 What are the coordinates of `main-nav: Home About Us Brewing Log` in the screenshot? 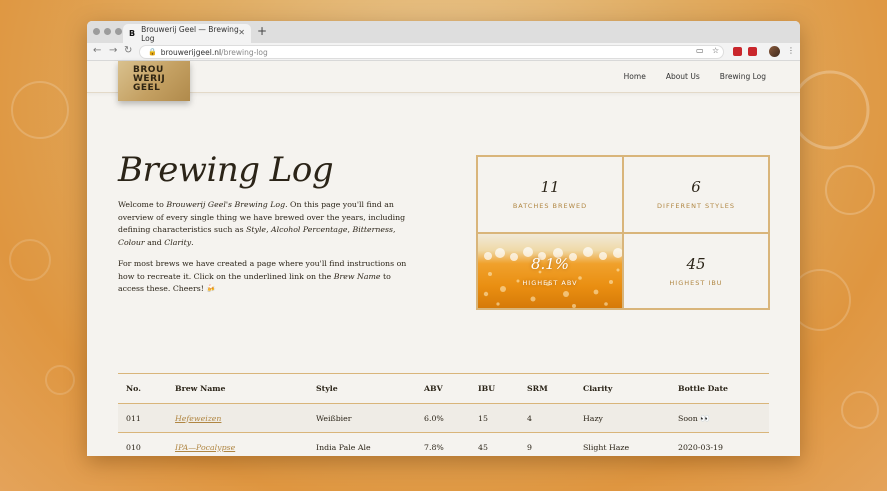 It's located at (695, 76).